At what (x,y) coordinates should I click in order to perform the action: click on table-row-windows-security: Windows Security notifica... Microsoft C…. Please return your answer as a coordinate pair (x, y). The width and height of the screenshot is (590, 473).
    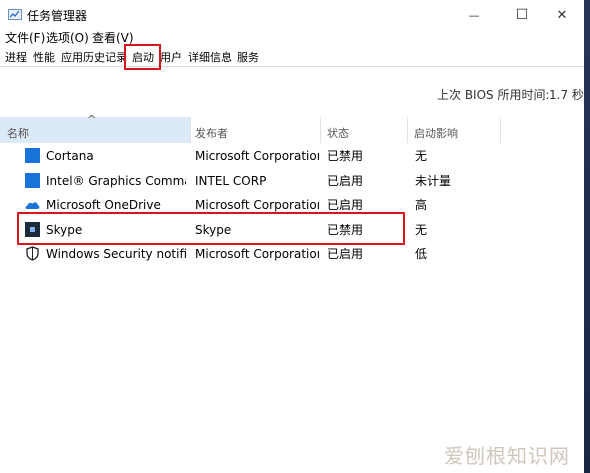
    Looking at the image, I should click on (292, 254).